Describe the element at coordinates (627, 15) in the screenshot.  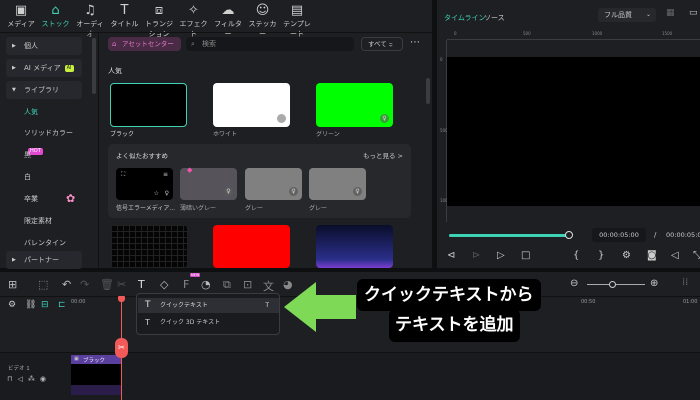
I see `quality-select: フル品質 ⌄` at that location.